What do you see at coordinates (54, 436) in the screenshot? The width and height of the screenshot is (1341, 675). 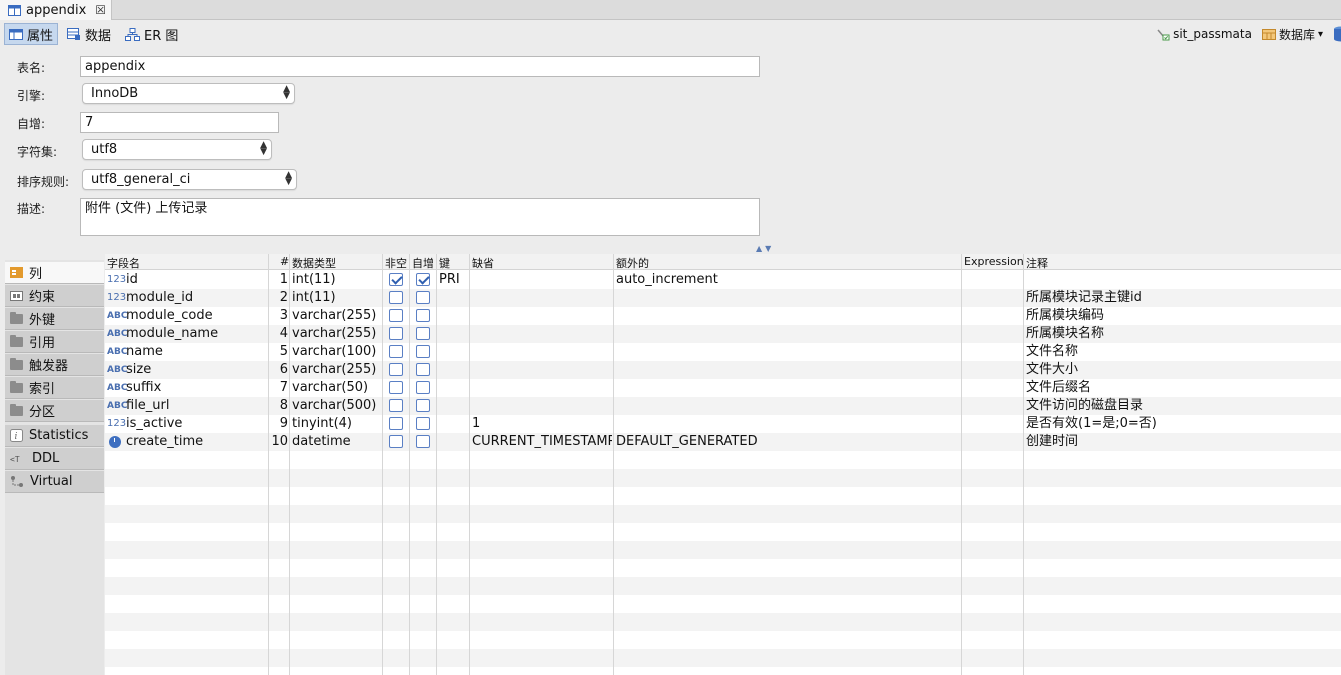 I see `sidebar-item-statistics: i Statistics` at bounding box center [54, 436].